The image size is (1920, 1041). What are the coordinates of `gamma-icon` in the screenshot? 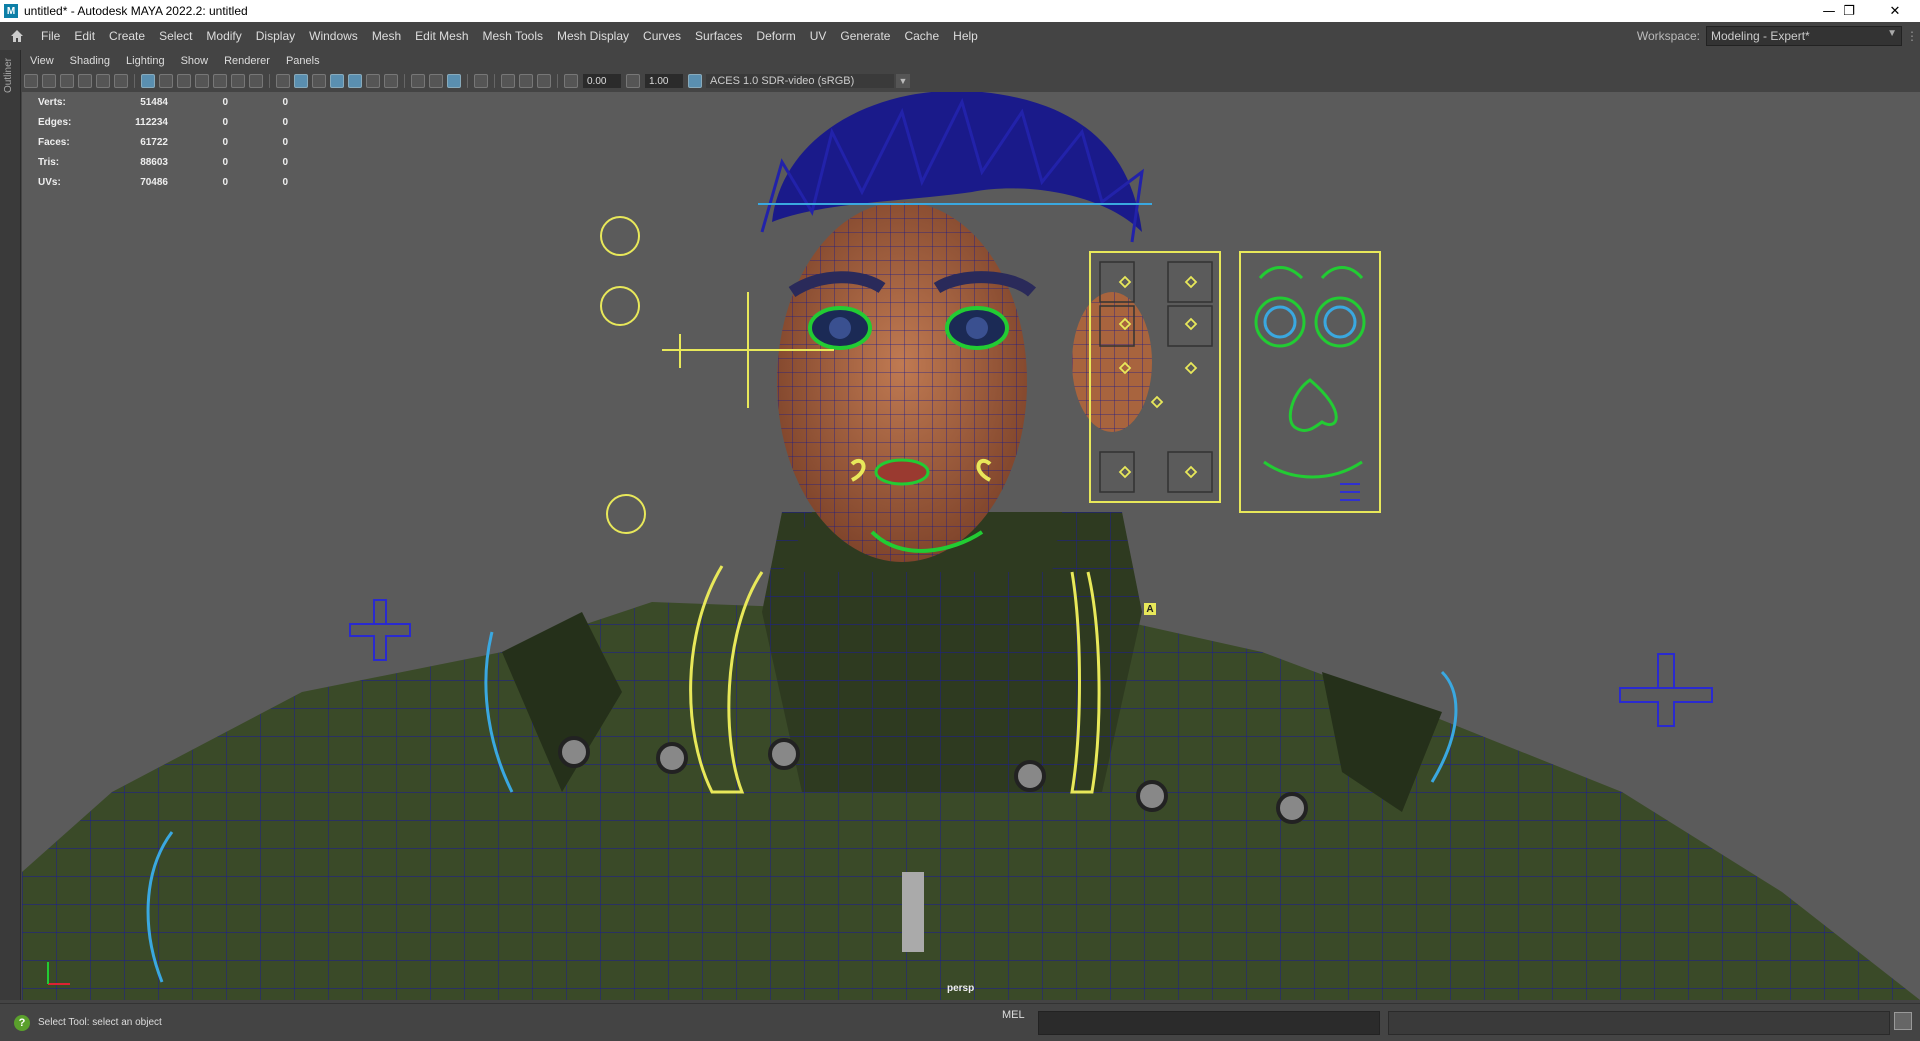 It's located at (633, 81).